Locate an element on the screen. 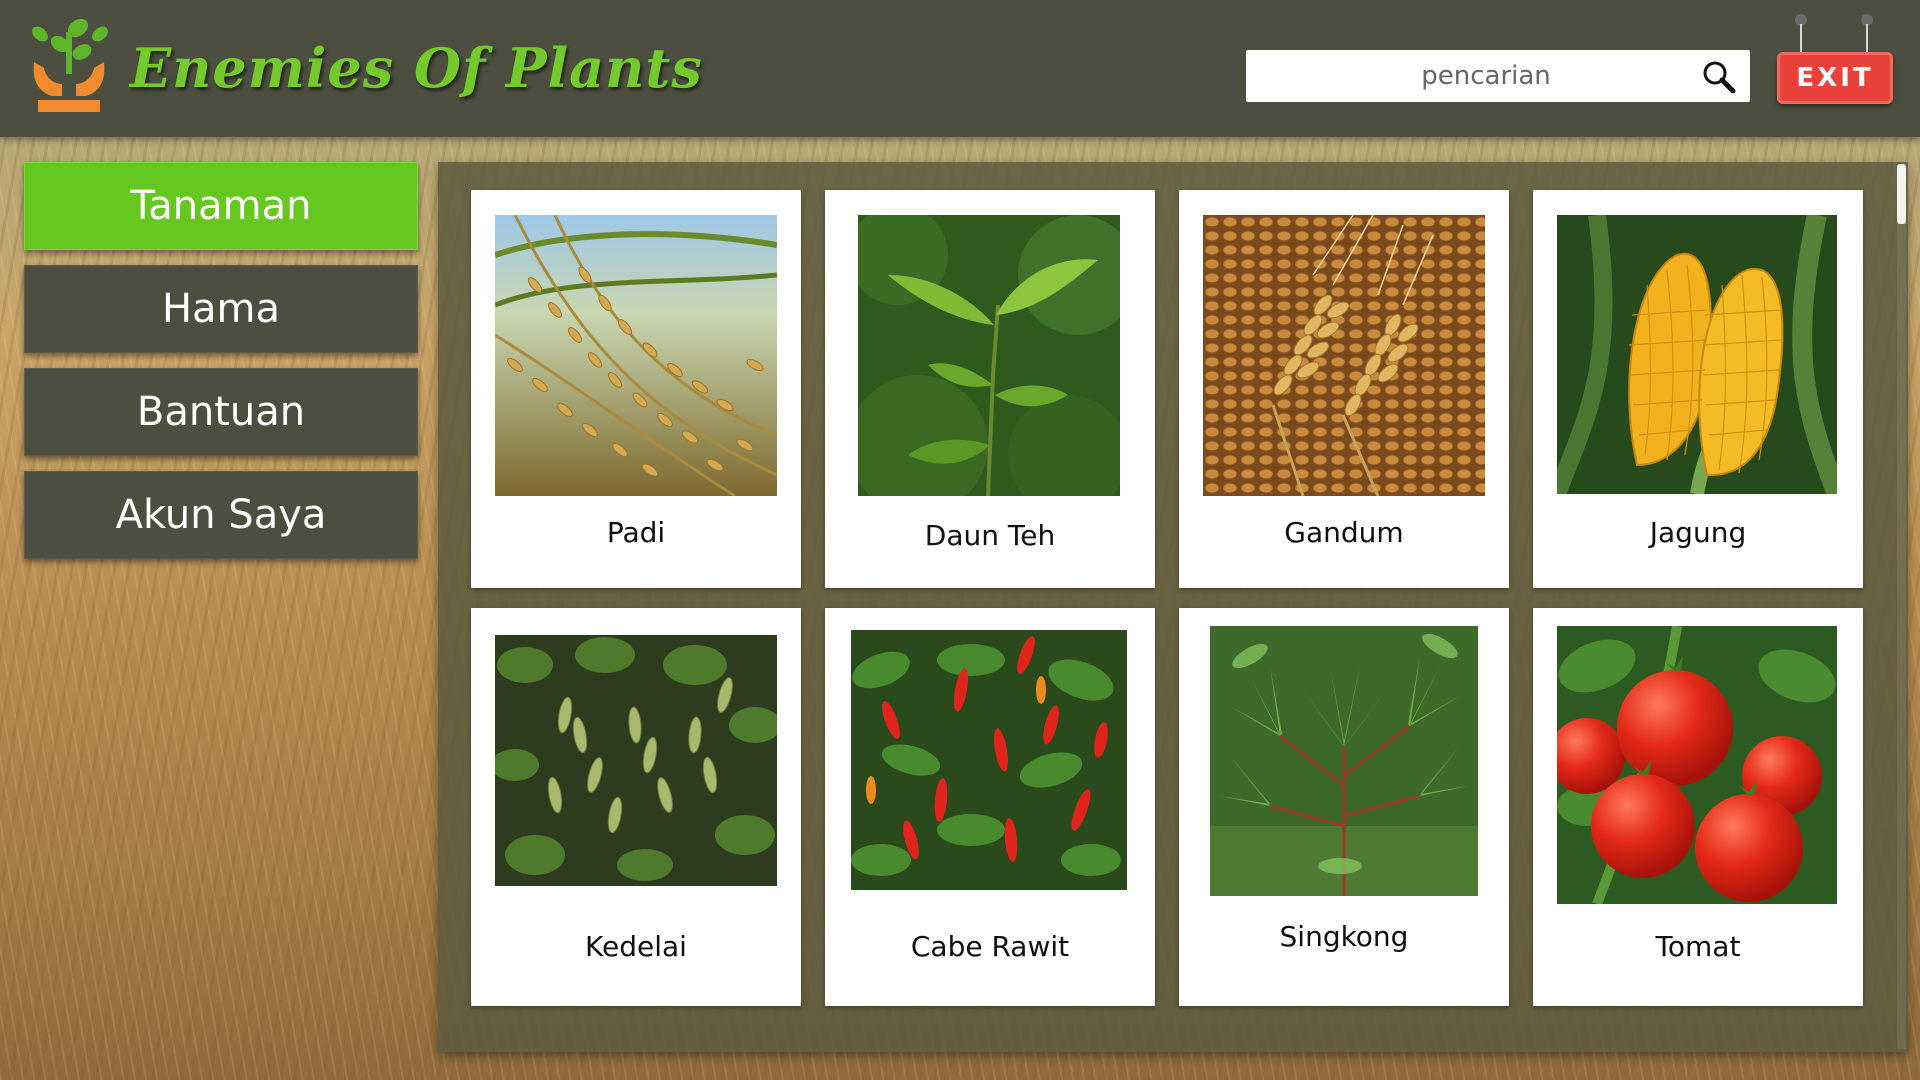 The width and height of the screenshot is (1920, 1080). corn-photo is located at coordinates (1697, 354).